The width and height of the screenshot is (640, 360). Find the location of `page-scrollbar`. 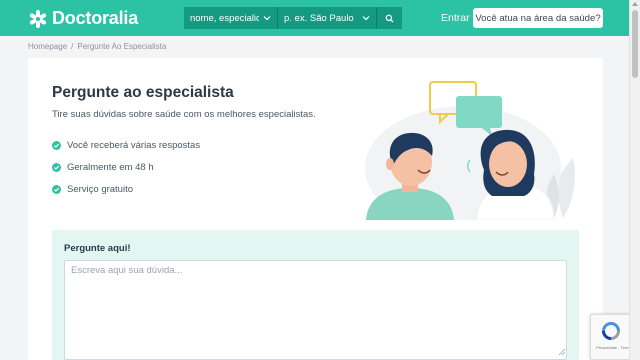

page-scrollbar is located at coordinates (634, 180).